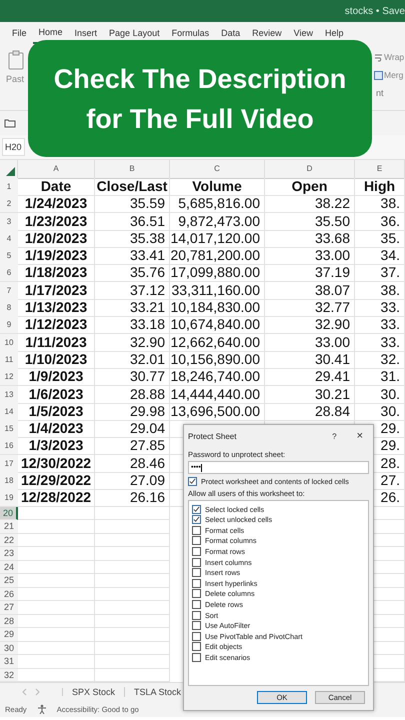 The image size is (405, 720). I want to click on price-cell: 32.77, so click(310, 308).